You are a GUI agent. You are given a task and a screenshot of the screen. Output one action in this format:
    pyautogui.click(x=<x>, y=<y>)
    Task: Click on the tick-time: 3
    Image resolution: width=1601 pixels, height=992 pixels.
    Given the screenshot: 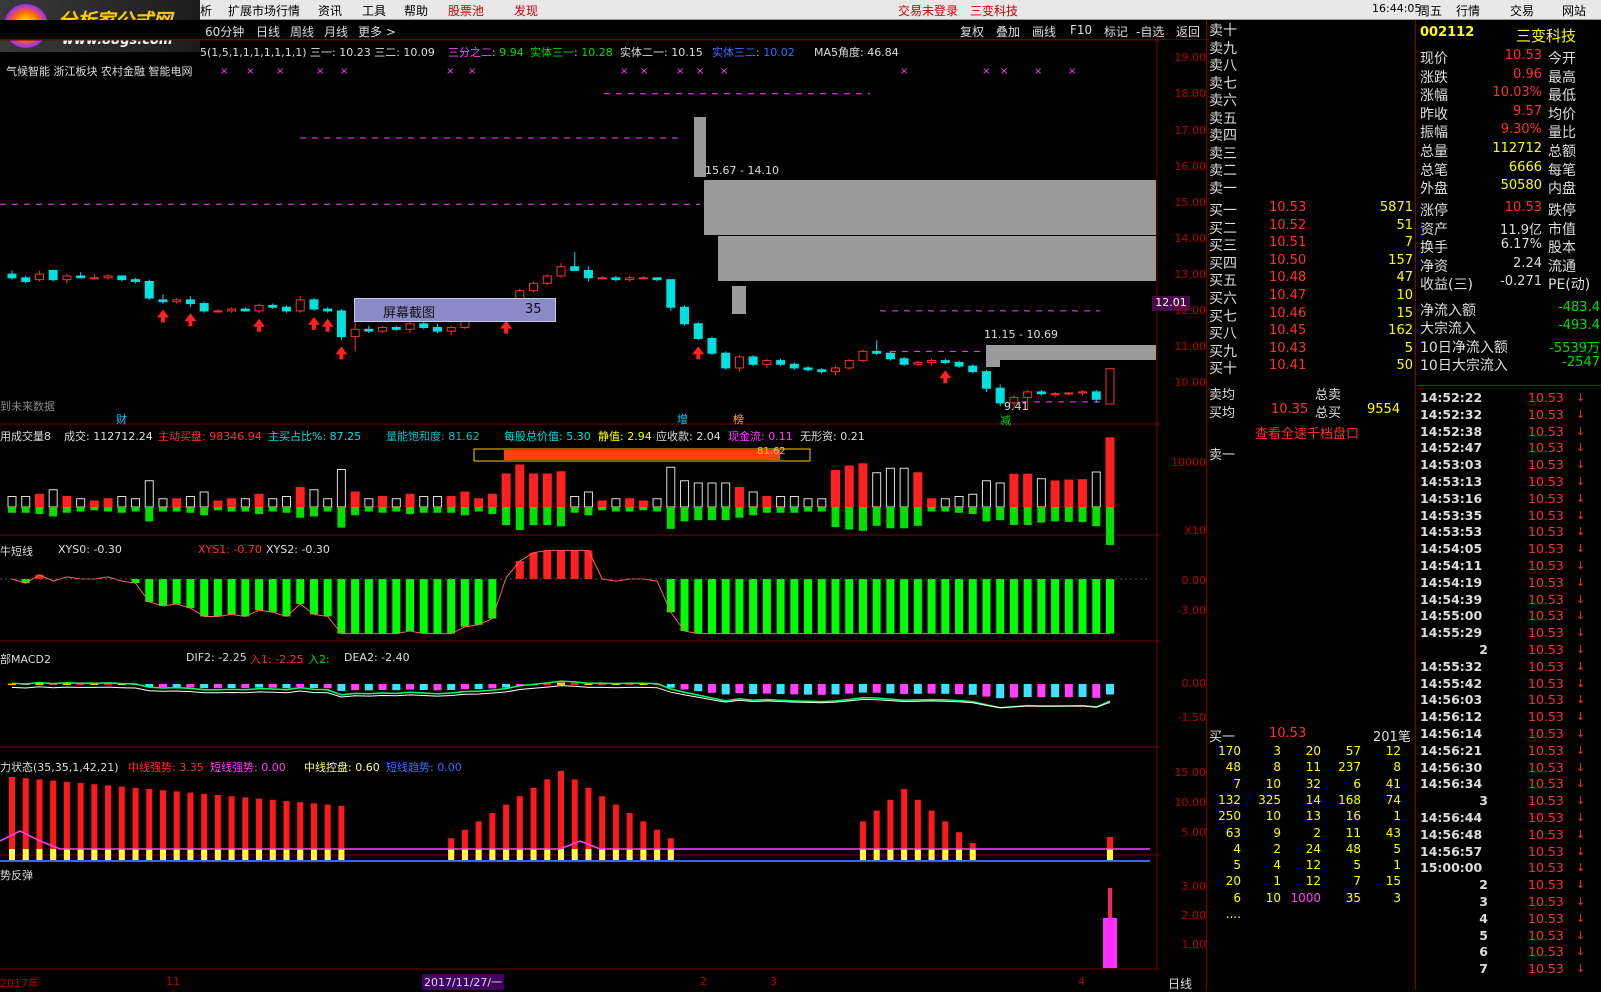 What is the action you would take?
    pyautogui.click(x=1483, y=801)
    